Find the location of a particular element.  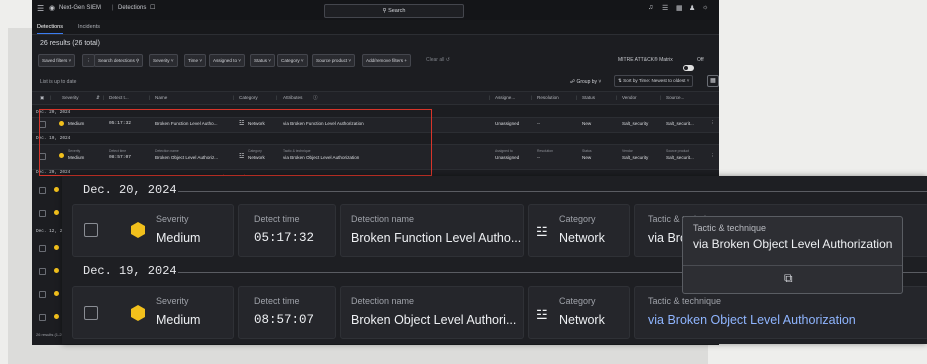

tooltip-value: via Broken Object Level Authorization is located at coordinates (793, 244).